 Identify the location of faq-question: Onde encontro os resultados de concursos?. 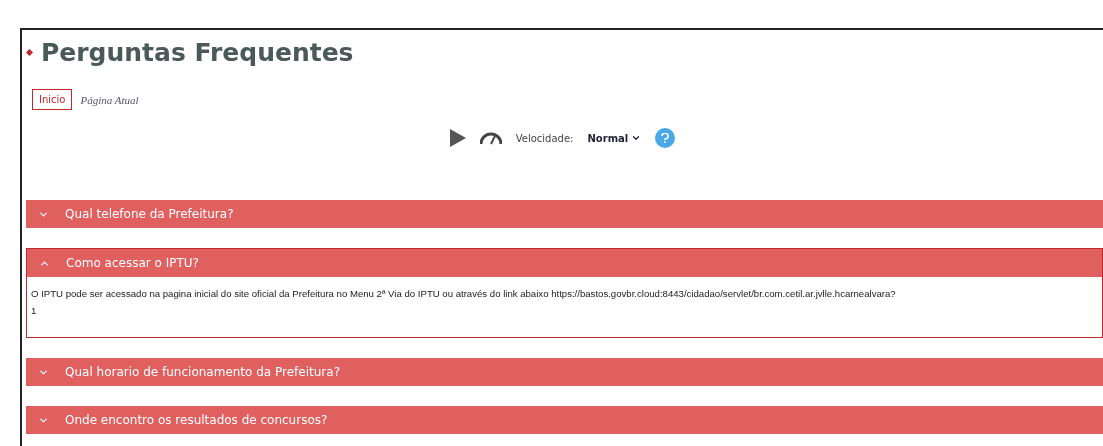
(564, 420).